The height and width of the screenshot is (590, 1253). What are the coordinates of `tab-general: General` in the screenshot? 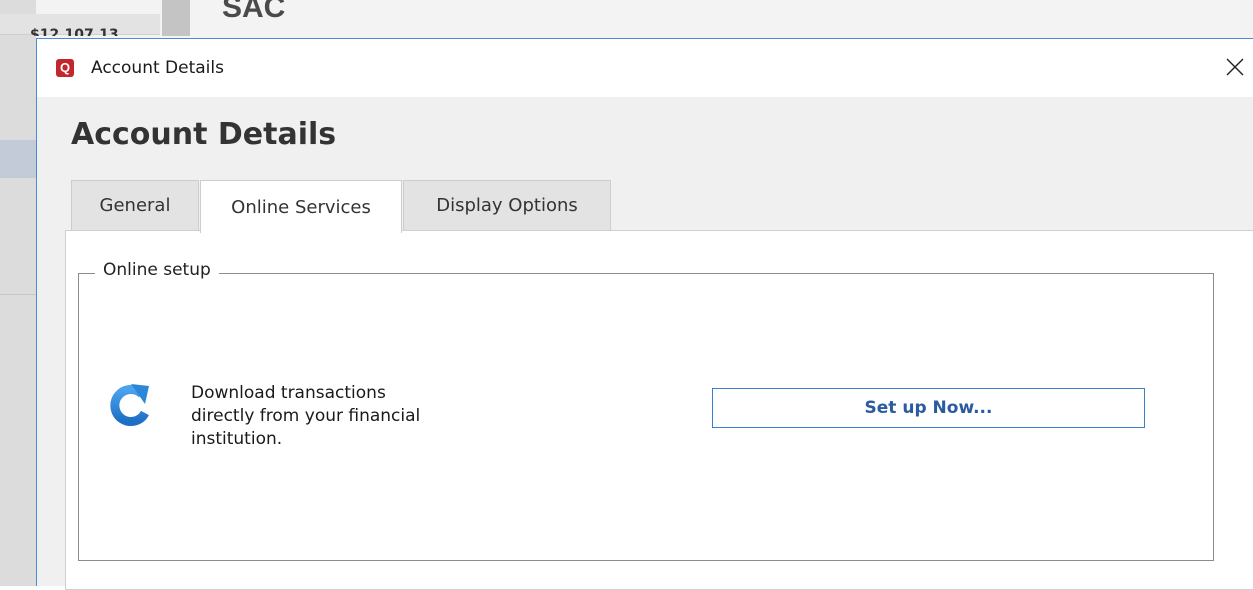 It's located at (135, 205).